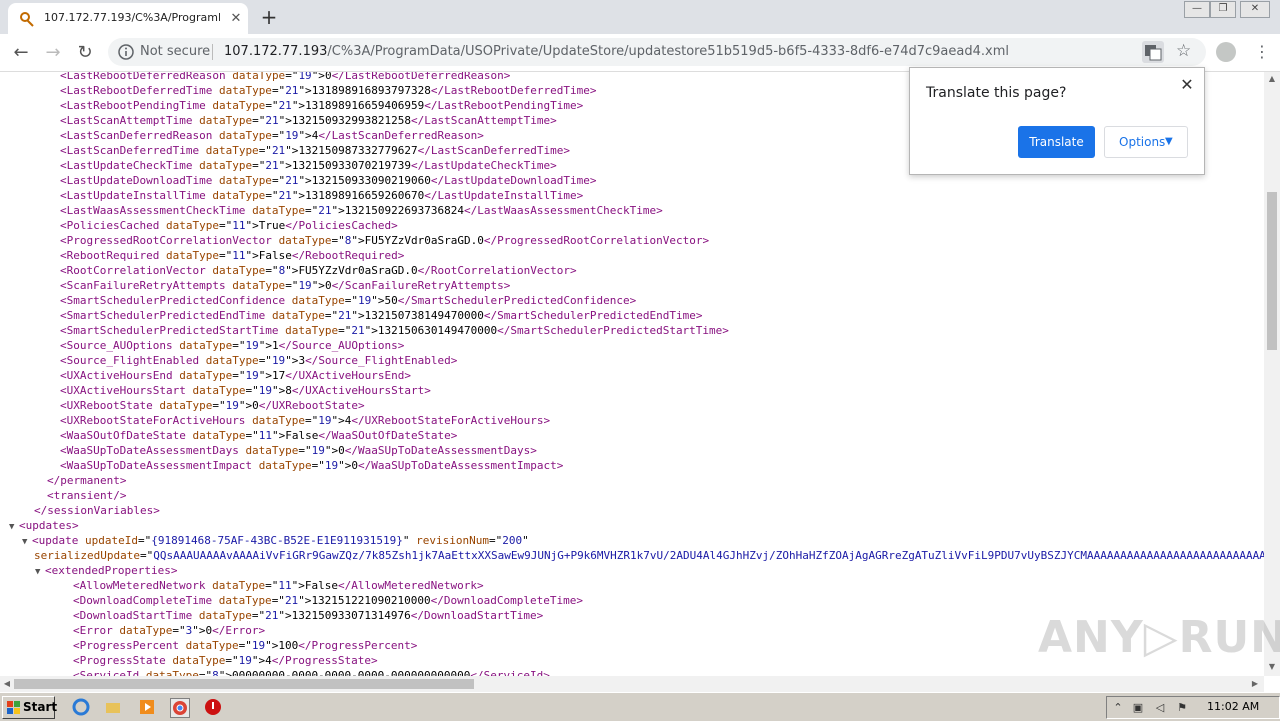 This screenshot has height=721, width=1280. What do you see at coordinates (1118, 708) in the screenshot?
I see `tray-expand-icon: ⌃` at bounding box center [1118, 708].